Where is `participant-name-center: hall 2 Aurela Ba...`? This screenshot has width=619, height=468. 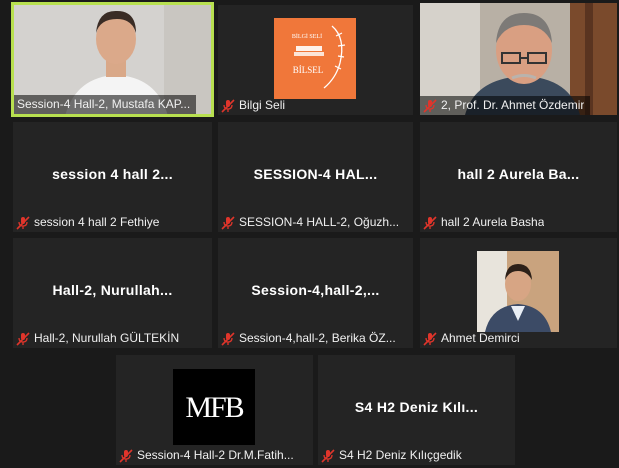
participant-name-center: hall 2 Aurela Ba... is located at coordinates (518, 173).